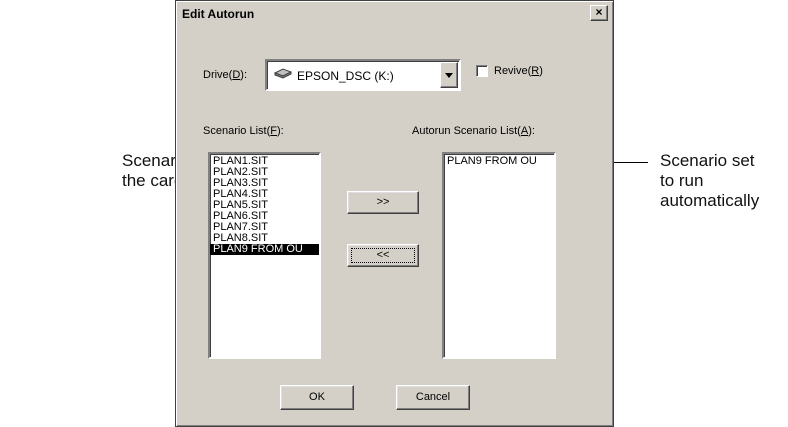 The width and height of the screenshot is (788, 427). I want to click on list-item: PLAN7.SIT, so click(264, 227).